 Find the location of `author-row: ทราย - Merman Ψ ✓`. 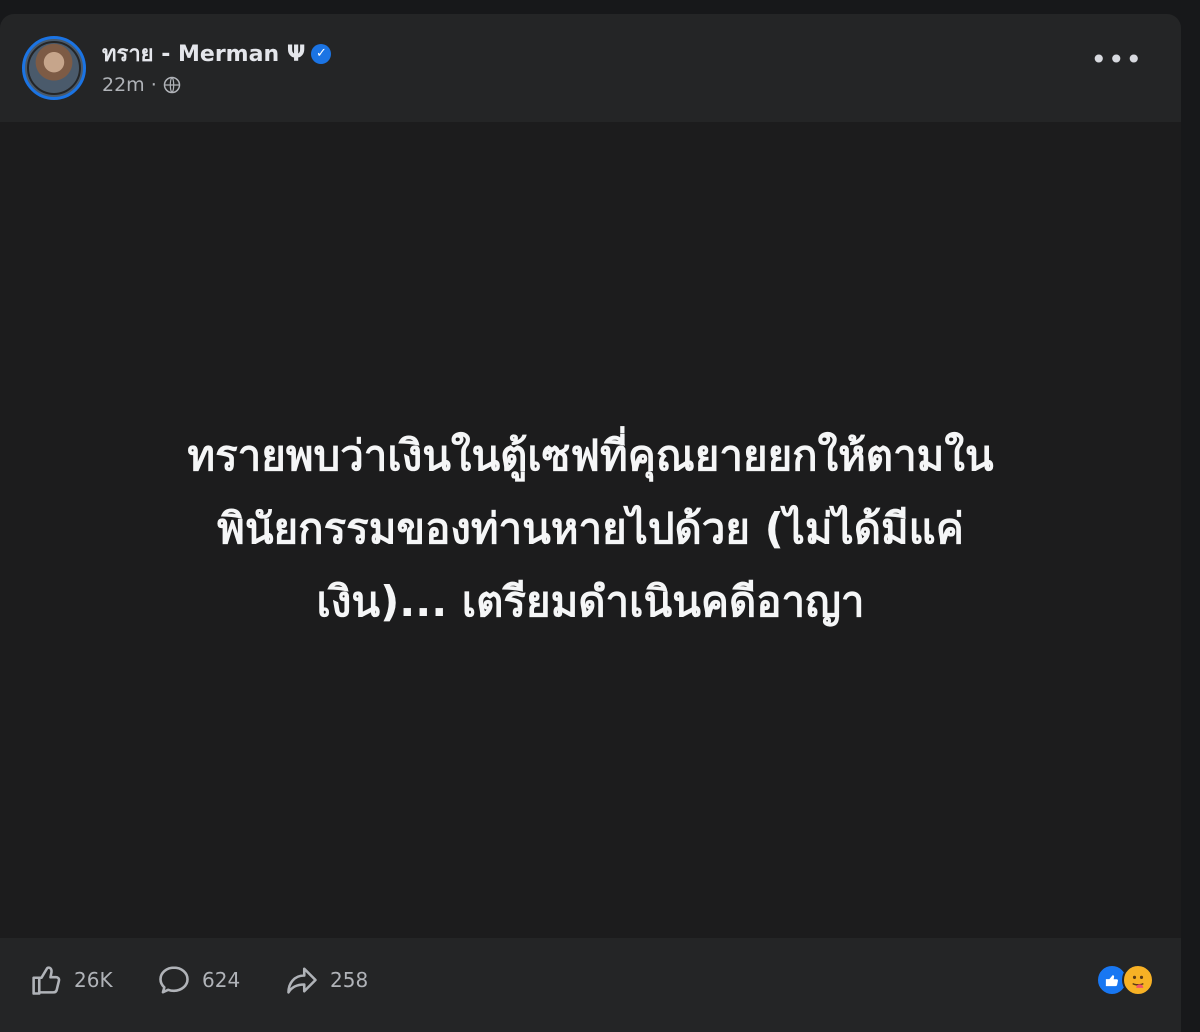

author-row: ทราย - Merman Ψ ✓ is located at coordinates (217, 53).